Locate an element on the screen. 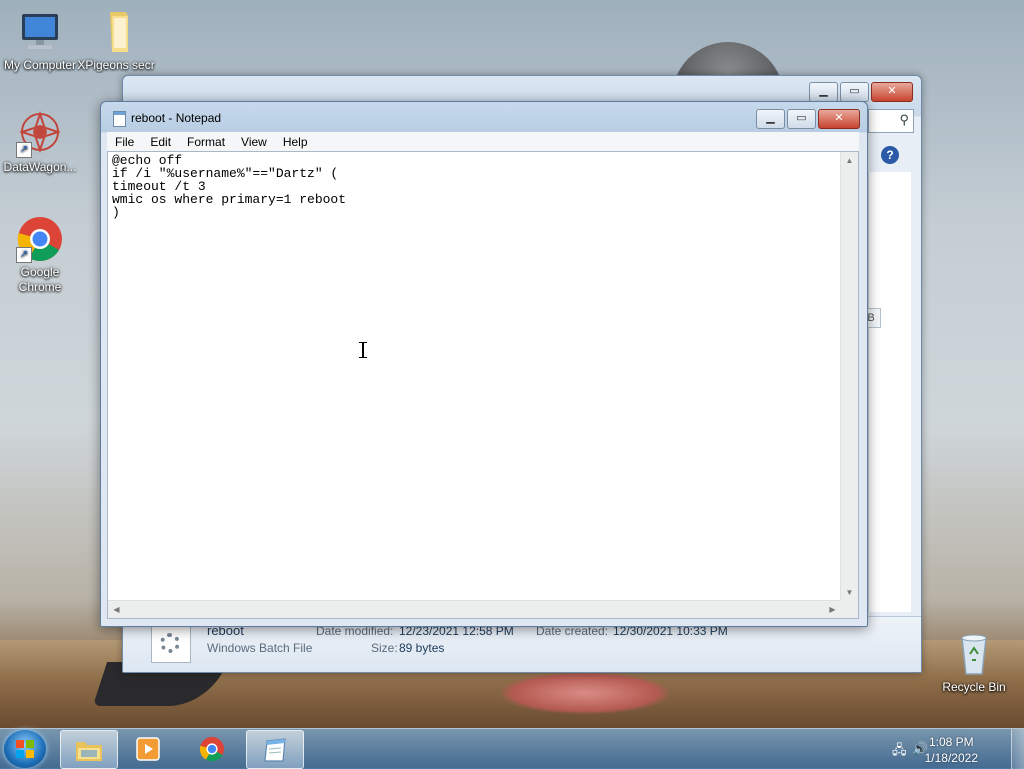 The width and height of the screenshot is (1024, 769). start-button is located at coordinates (25, 749).